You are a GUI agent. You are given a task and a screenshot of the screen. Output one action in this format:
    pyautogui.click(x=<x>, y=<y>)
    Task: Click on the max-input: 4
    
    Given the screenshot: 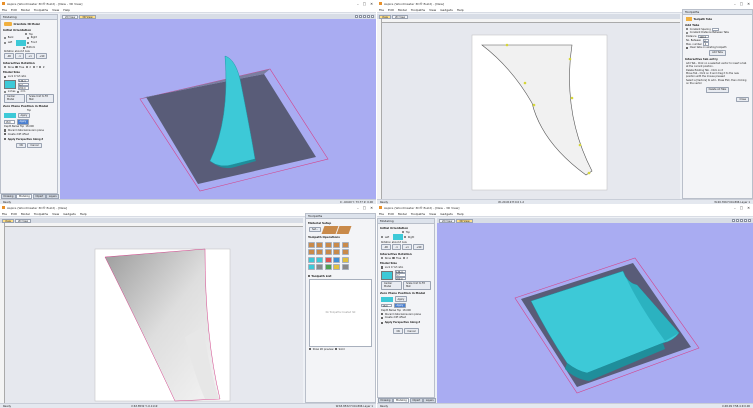 What is the action you would take?
    pyautogui.click(x=706, y=44)
    